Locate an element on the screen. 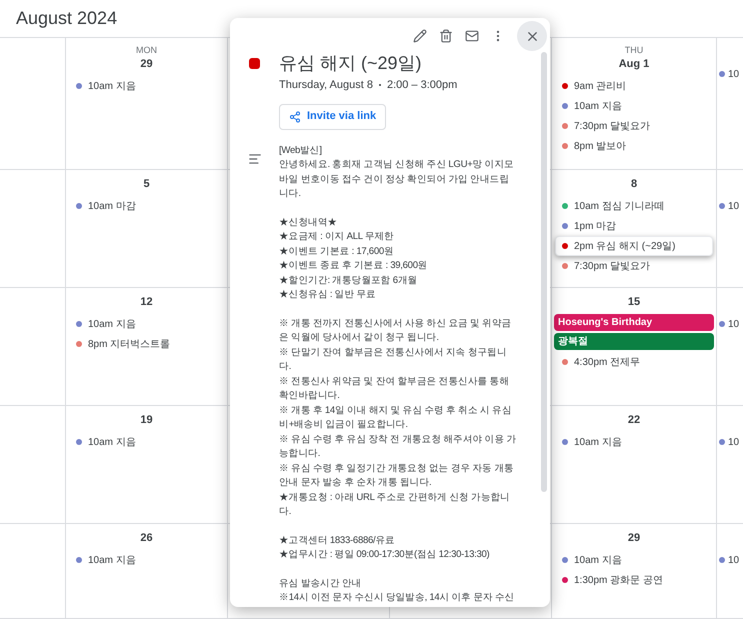  date-label: 19 is located at coordinates (146, 420).